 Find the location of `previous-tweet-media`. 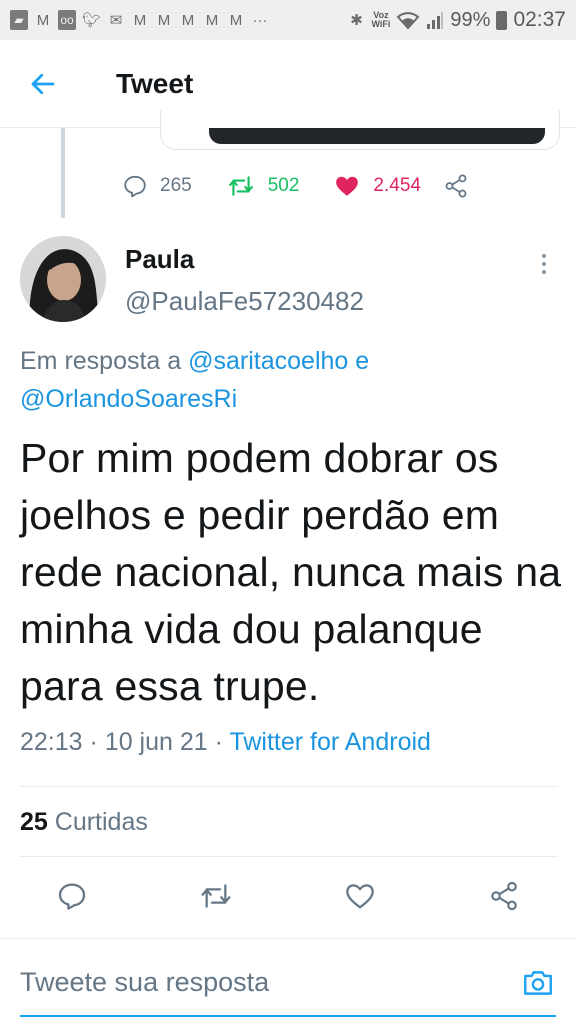

previous-tweet-media is located at coordinates (360, 130).